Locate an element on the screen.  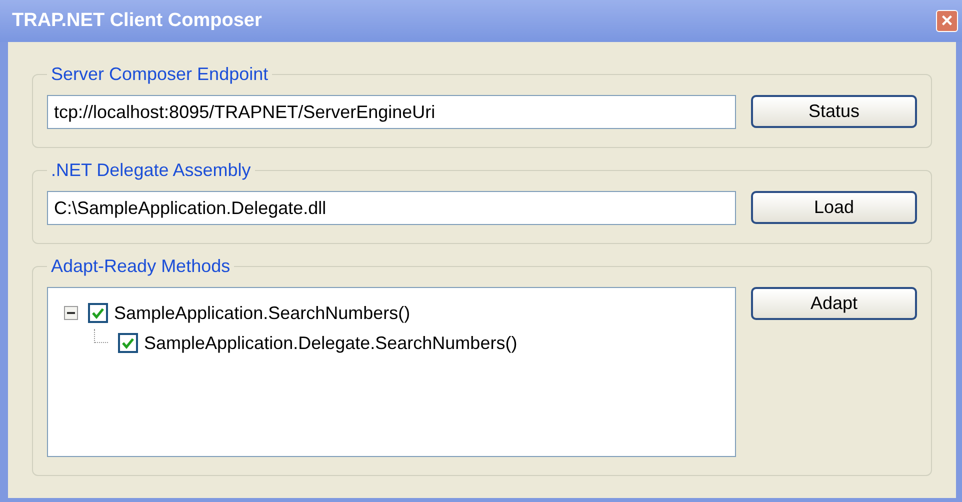
input-field: C:\SampleApplication.Delegate.dll is located at coordinates (391, 208).